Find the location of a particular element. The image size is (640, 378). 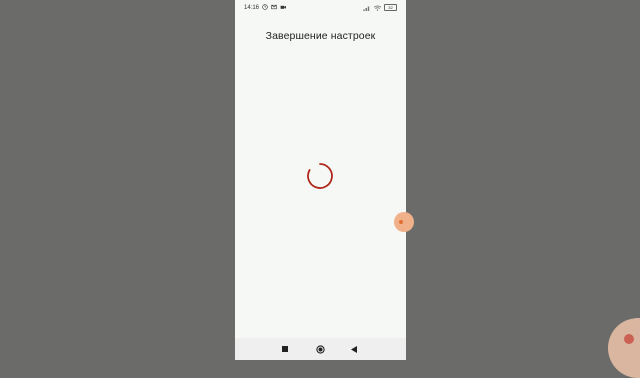

battery-icon: 32 is located at coordinates (390, 7).